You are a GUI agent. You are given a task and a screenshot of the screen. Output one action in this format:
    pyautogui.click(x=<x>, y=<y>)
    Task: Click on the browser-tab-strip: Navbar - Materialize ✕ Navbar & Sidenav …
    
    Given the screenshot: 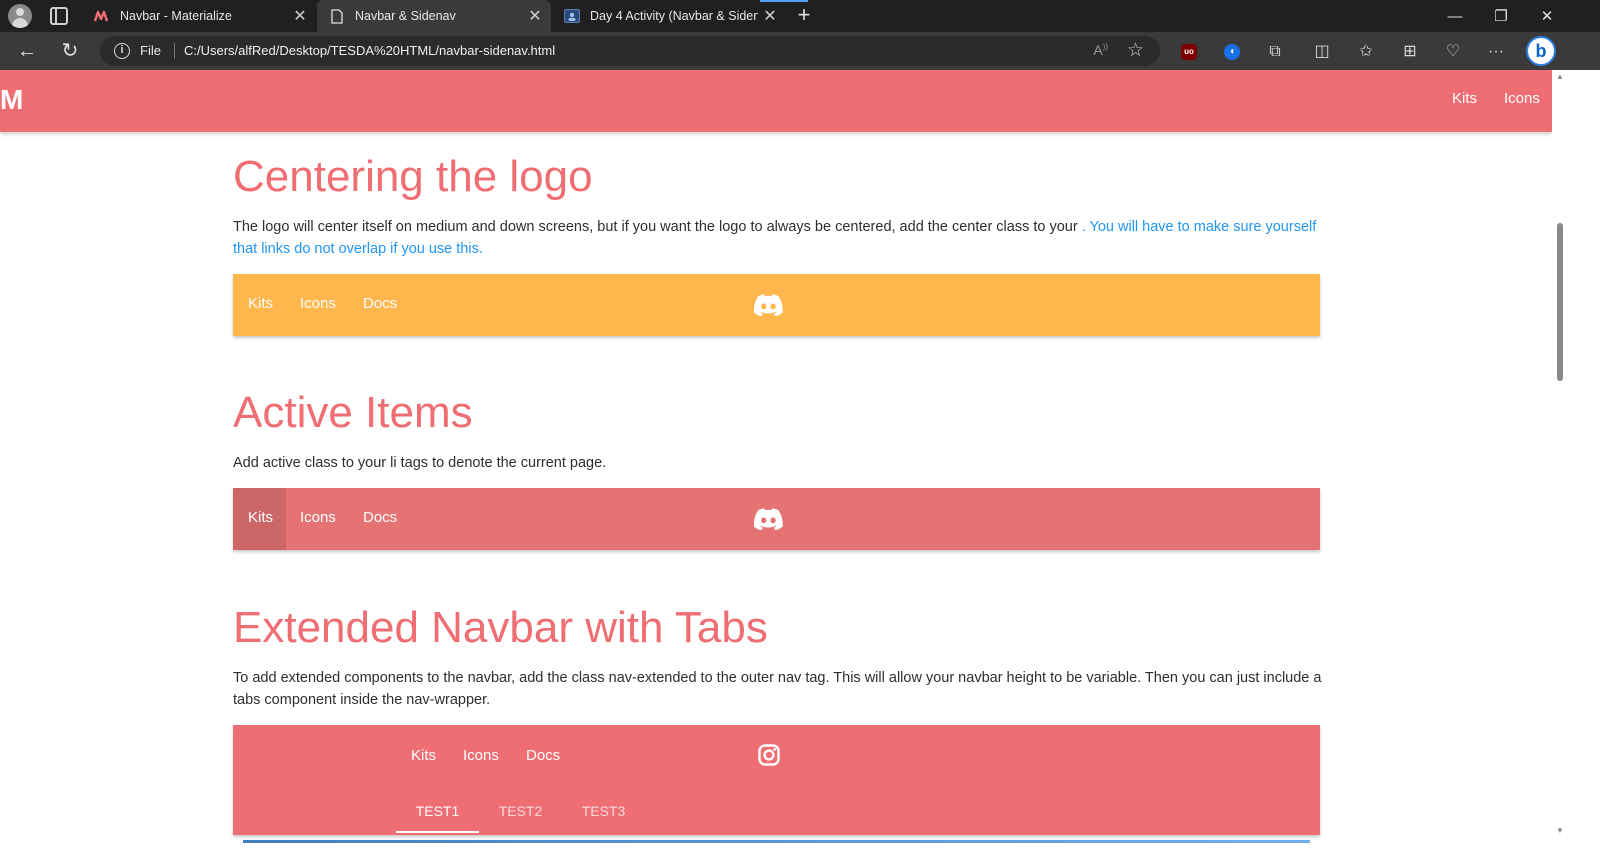 What is the action you would take?
    pyautogui.click(x=800, y=16)
    